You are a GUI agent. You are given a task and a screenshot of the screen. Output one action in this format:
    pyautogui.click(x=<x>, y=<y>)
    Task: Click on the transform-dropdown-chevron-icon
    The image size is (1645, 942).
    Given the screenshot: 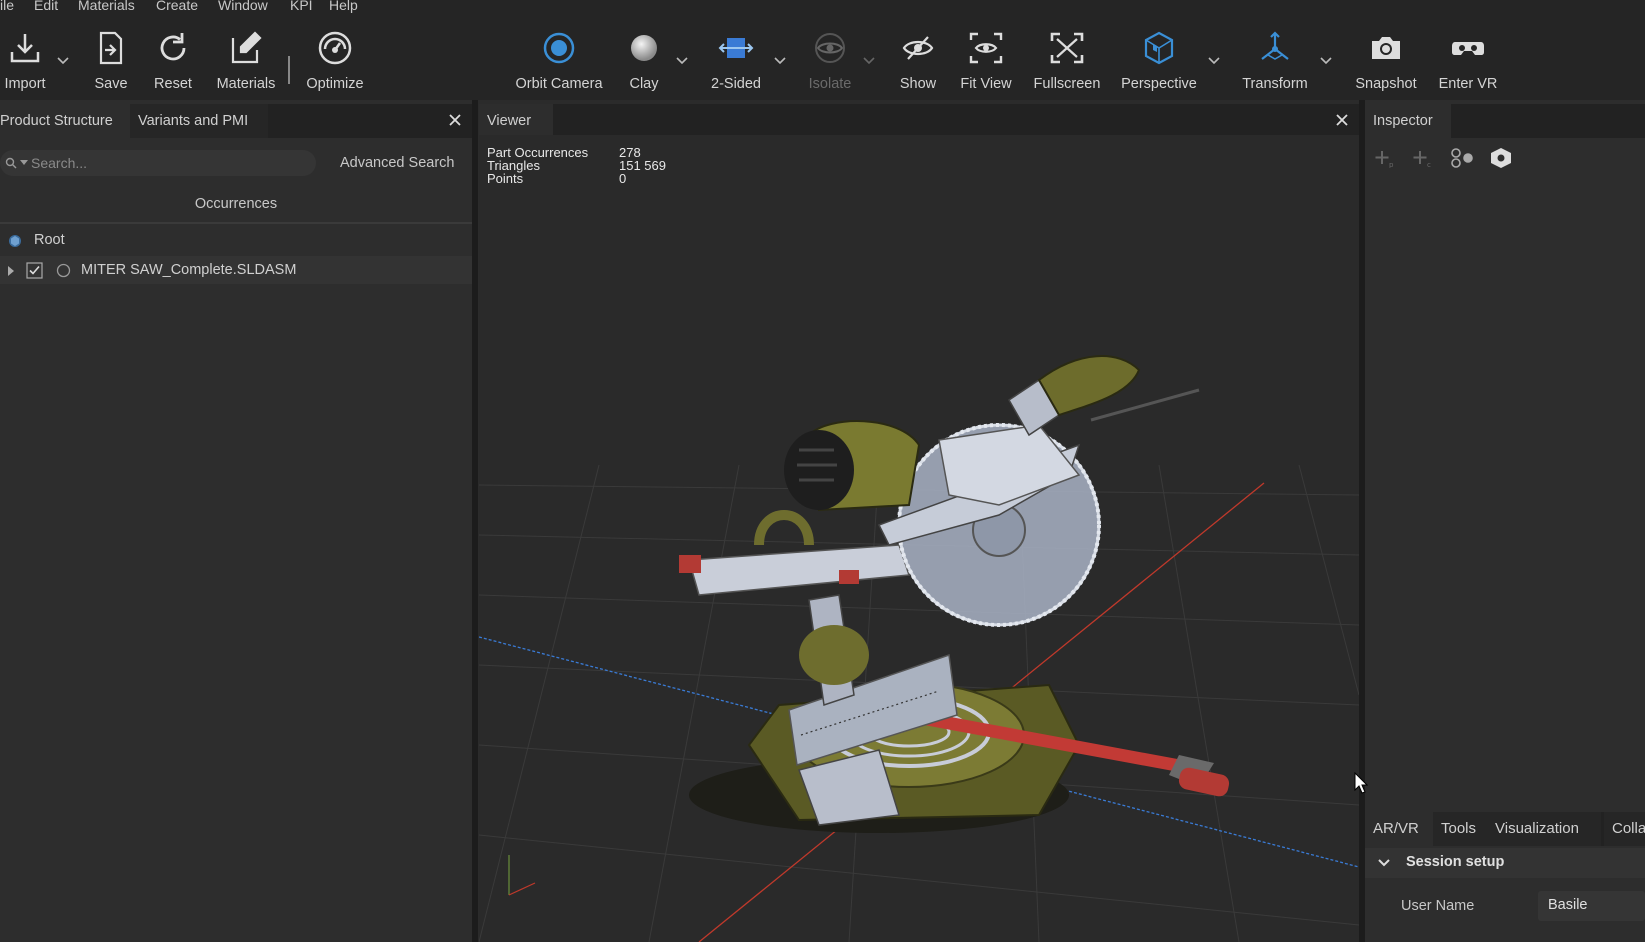 What is the action you would take?
    pyautogui.click(x=1326, y=61)
    